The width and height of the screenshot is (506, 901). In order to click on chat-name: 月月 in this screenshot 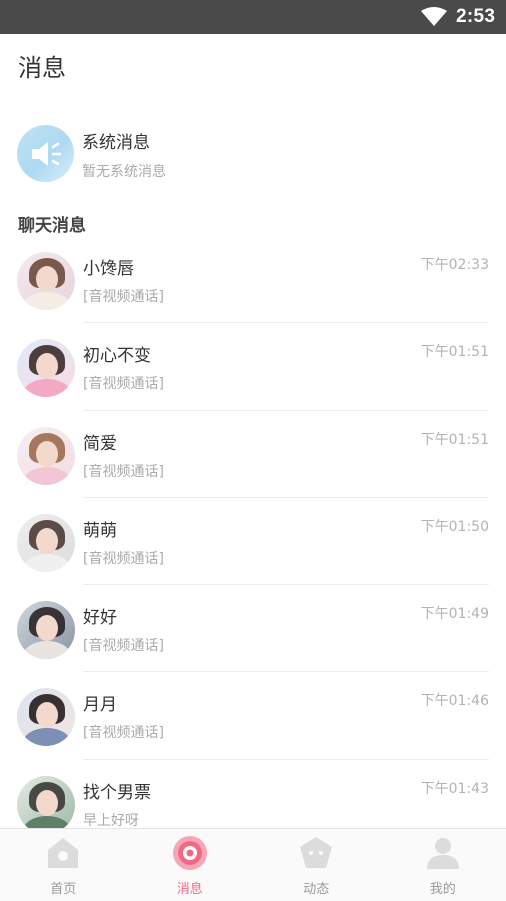, I will do `click(100, 702)`.